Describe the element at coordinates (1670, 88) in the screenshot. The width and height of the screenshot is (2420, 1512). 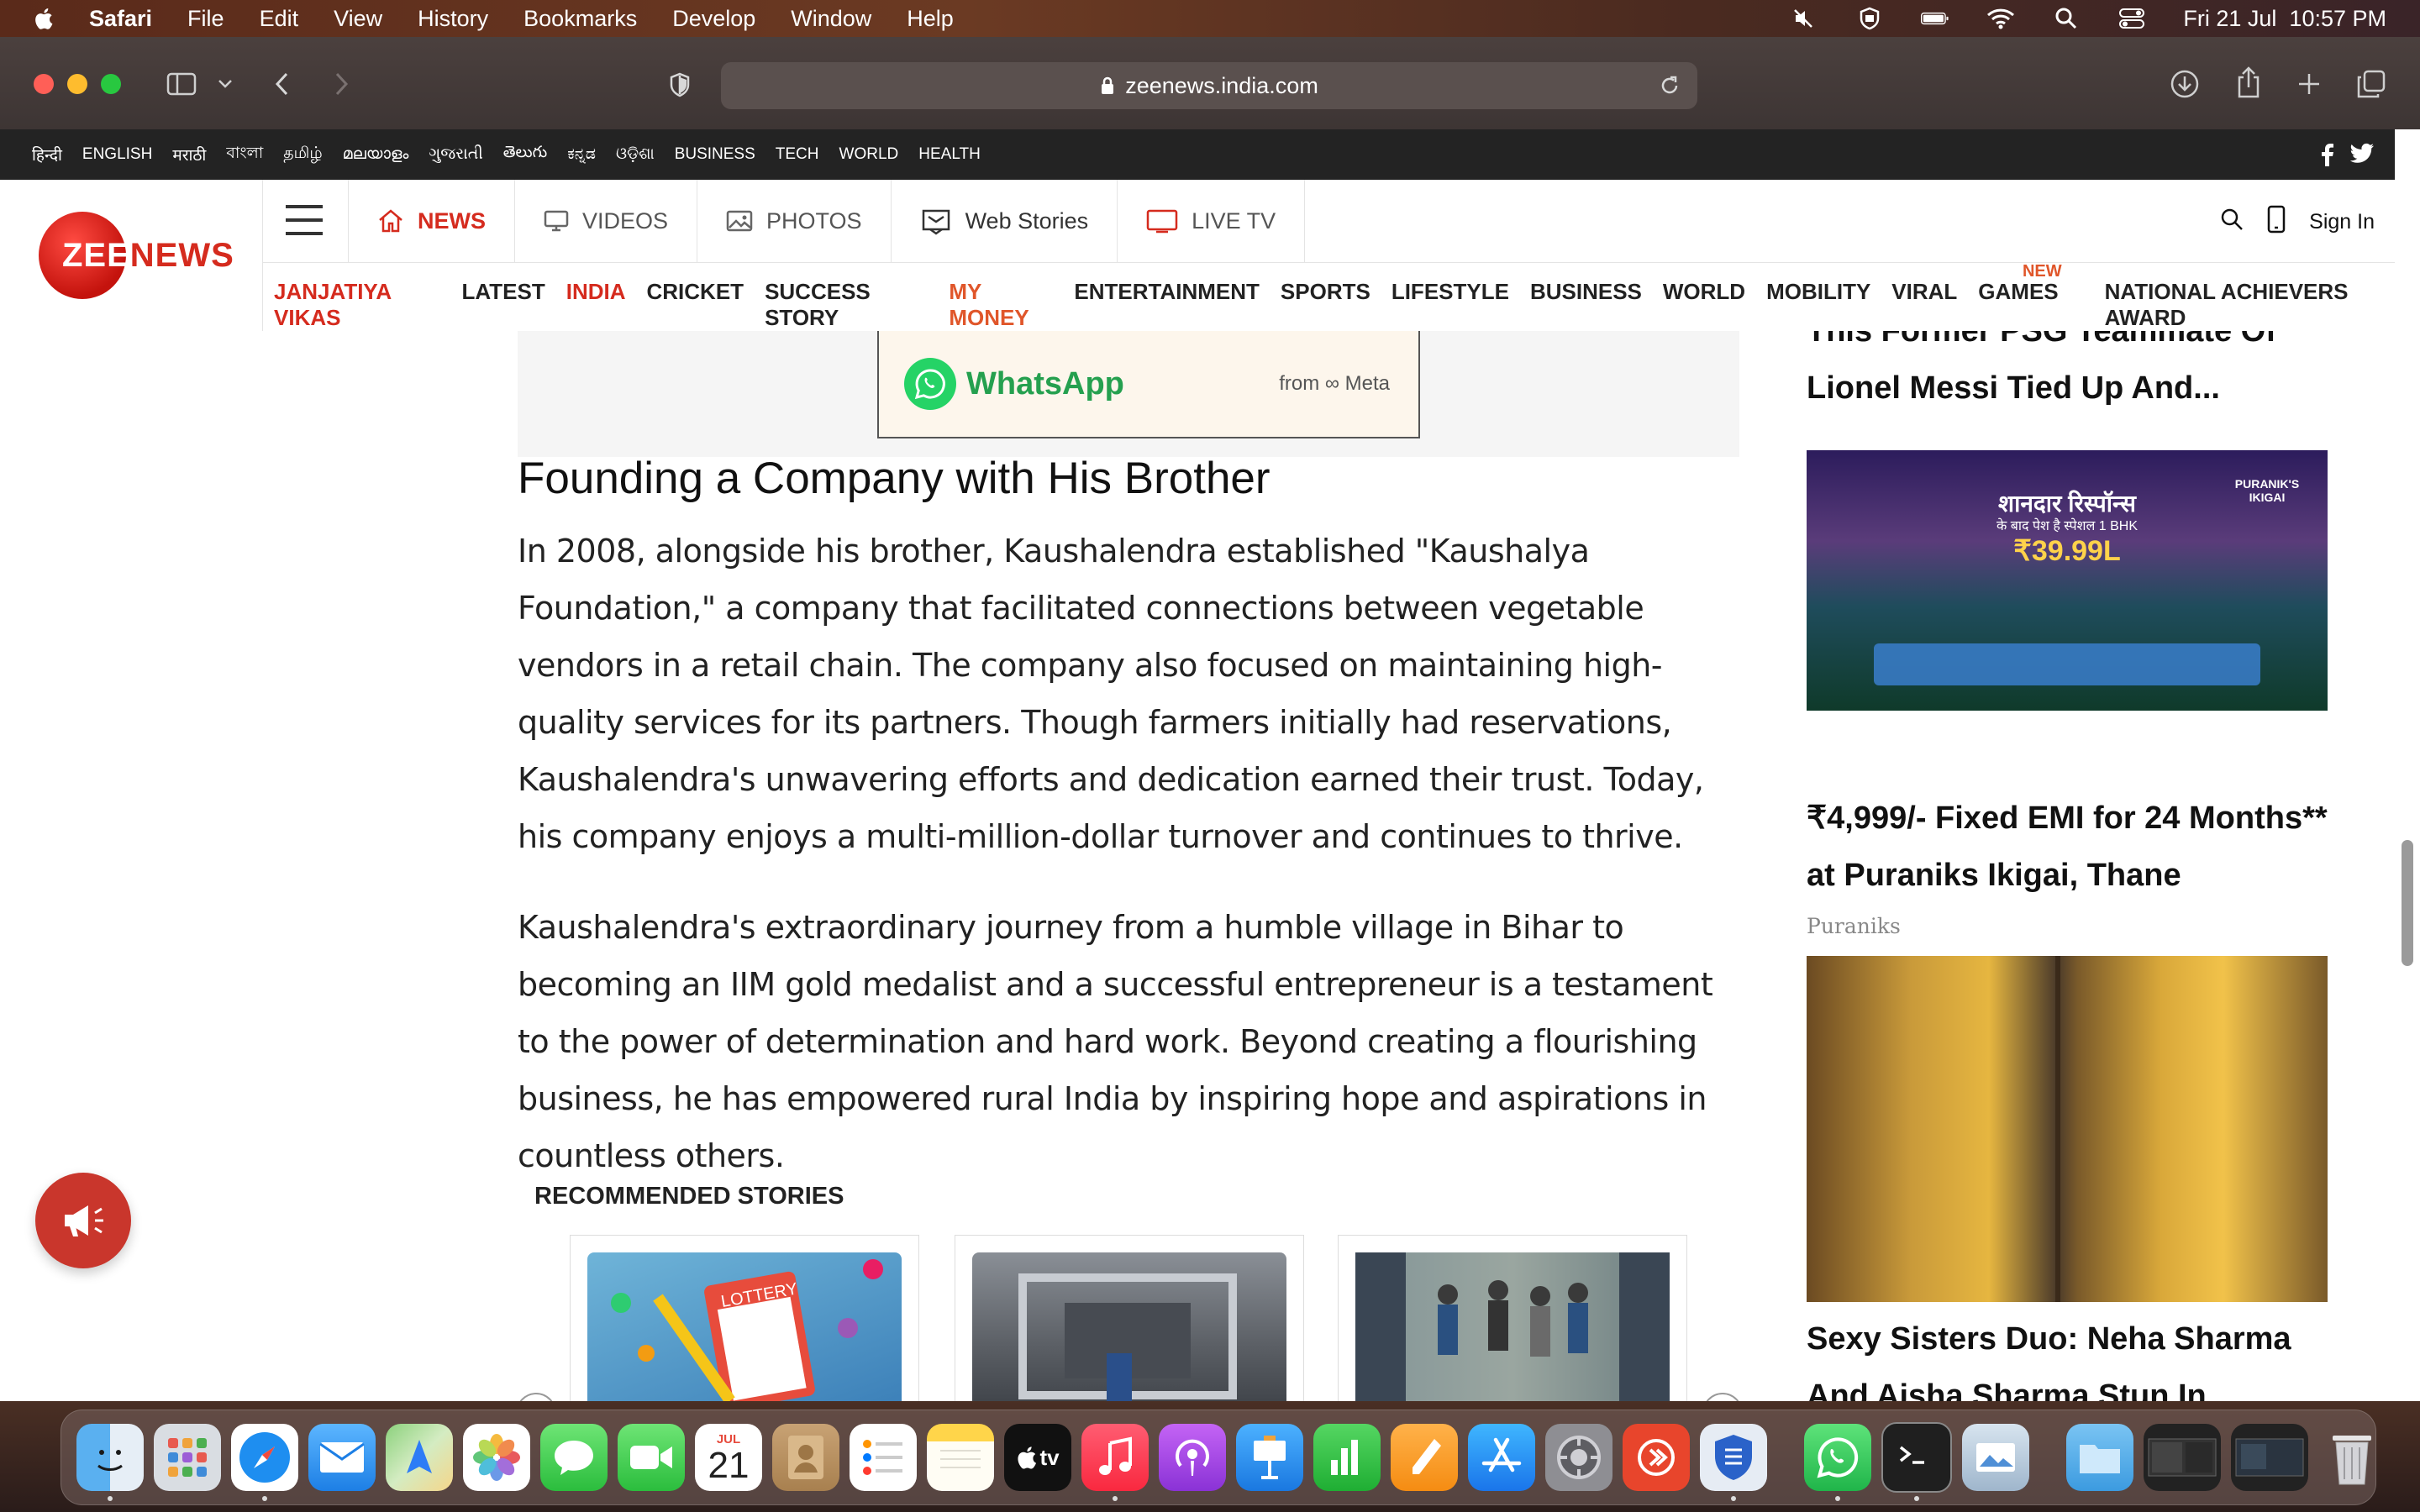
I see `reload-icon` at that location.